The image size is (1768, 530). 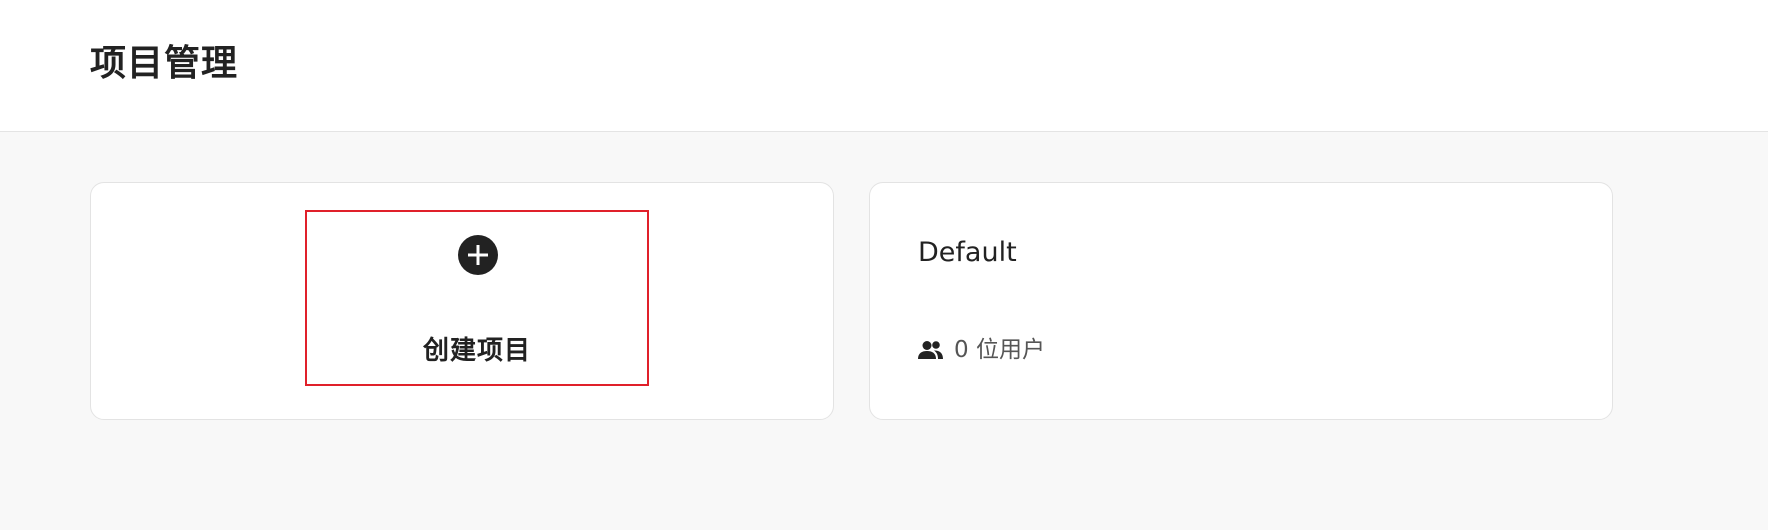 I want to click on plus-circle-icon, so click(x=478, y=255).